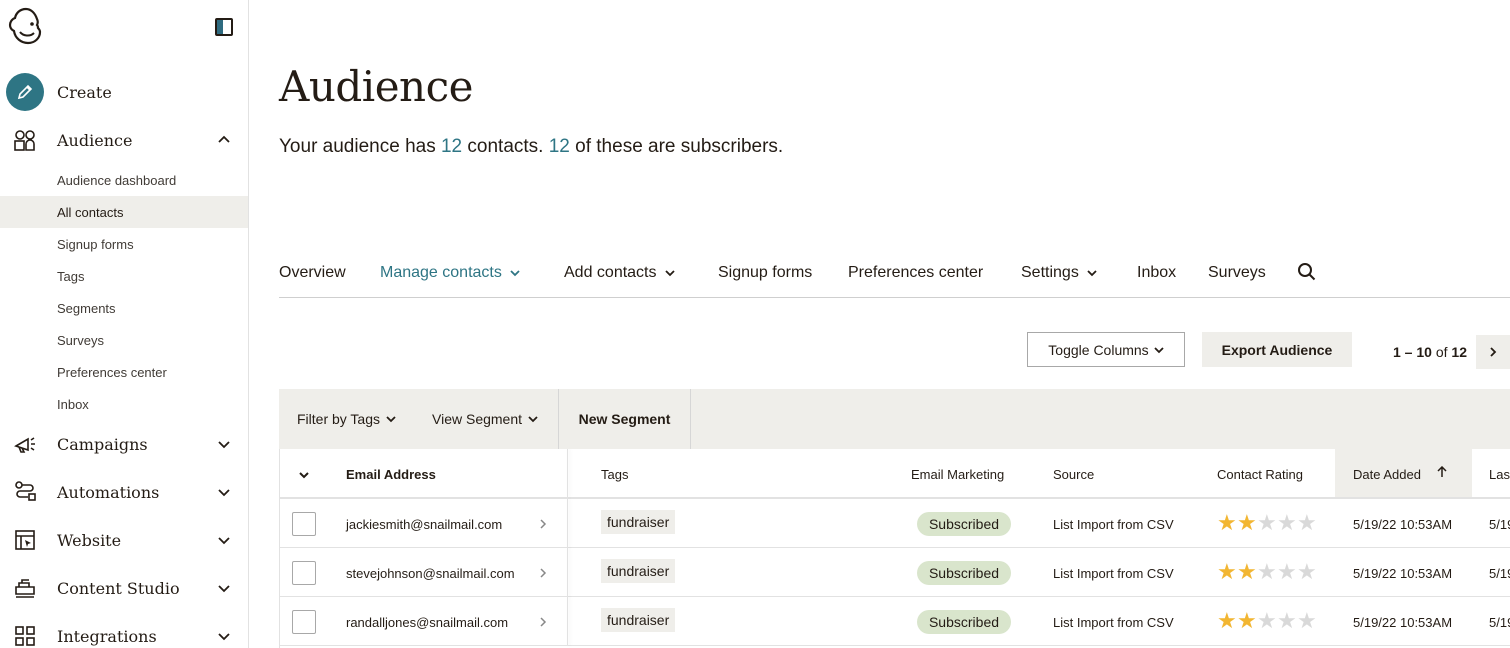 The image size is (1510, 648). Describe the element at coordinates (124, 276) in the screenshot. I see `sidebar-subitem-tags: Tags` at that location.